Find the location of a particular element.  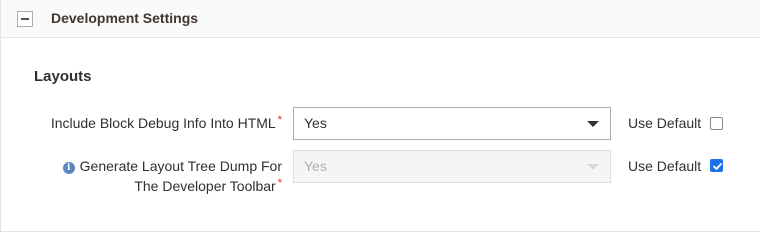

collapse-button is located at coordinates (25, 19).